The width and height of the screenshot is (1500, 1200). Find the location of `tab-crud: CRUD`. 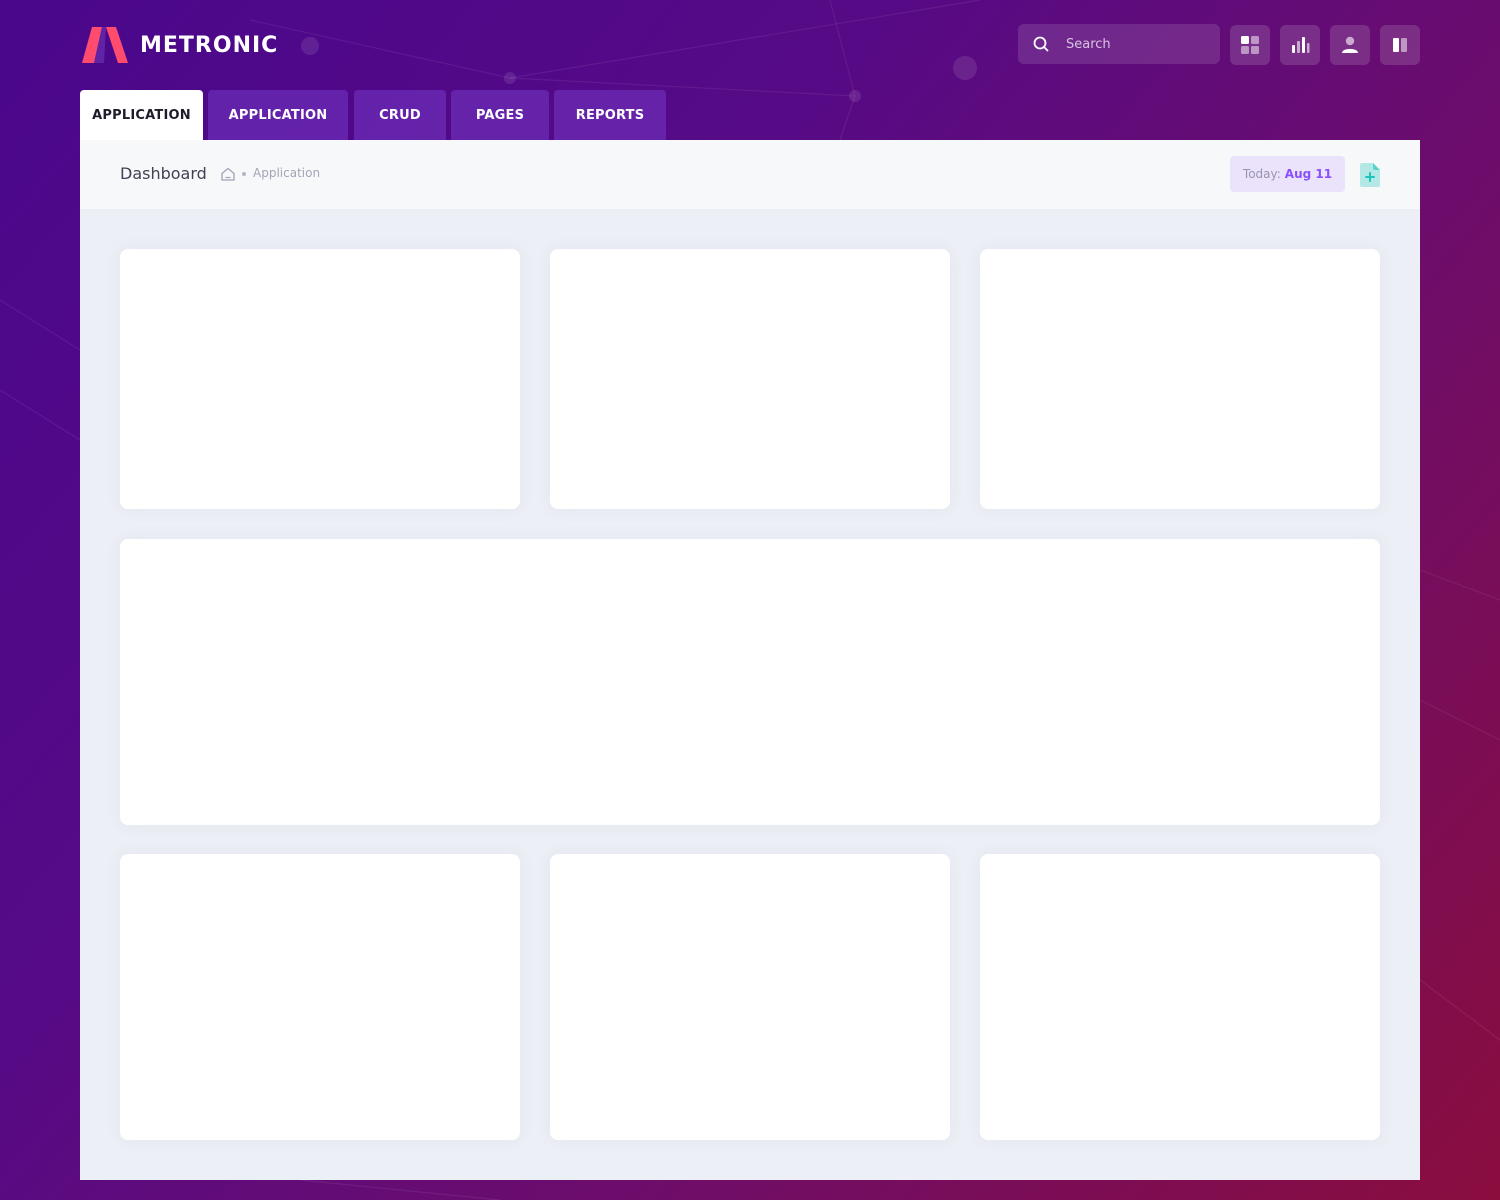

tab-crud: CRUD is located at coordinates (400, 115).